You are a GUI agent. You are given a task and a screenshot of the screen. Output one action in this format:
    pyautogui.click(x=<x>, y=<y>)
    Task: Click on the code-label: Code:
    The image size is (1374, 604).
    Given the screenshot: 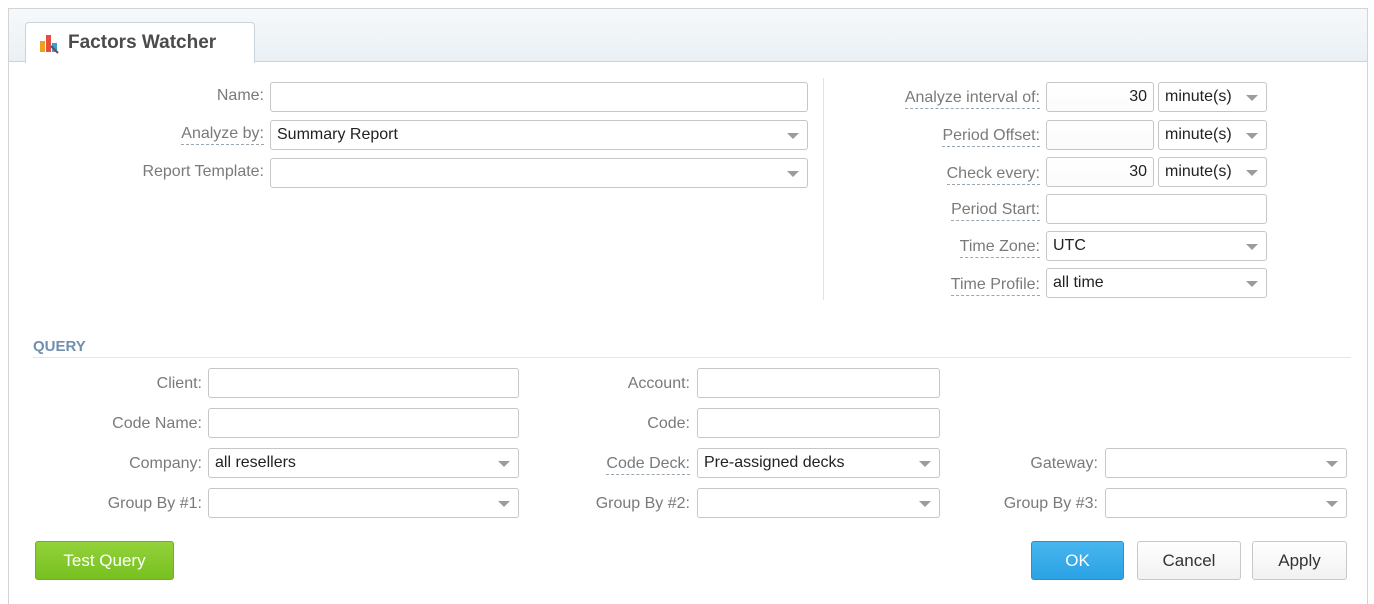 What is the action you would take?
    pyautogui.click(x=668, y=423)
    